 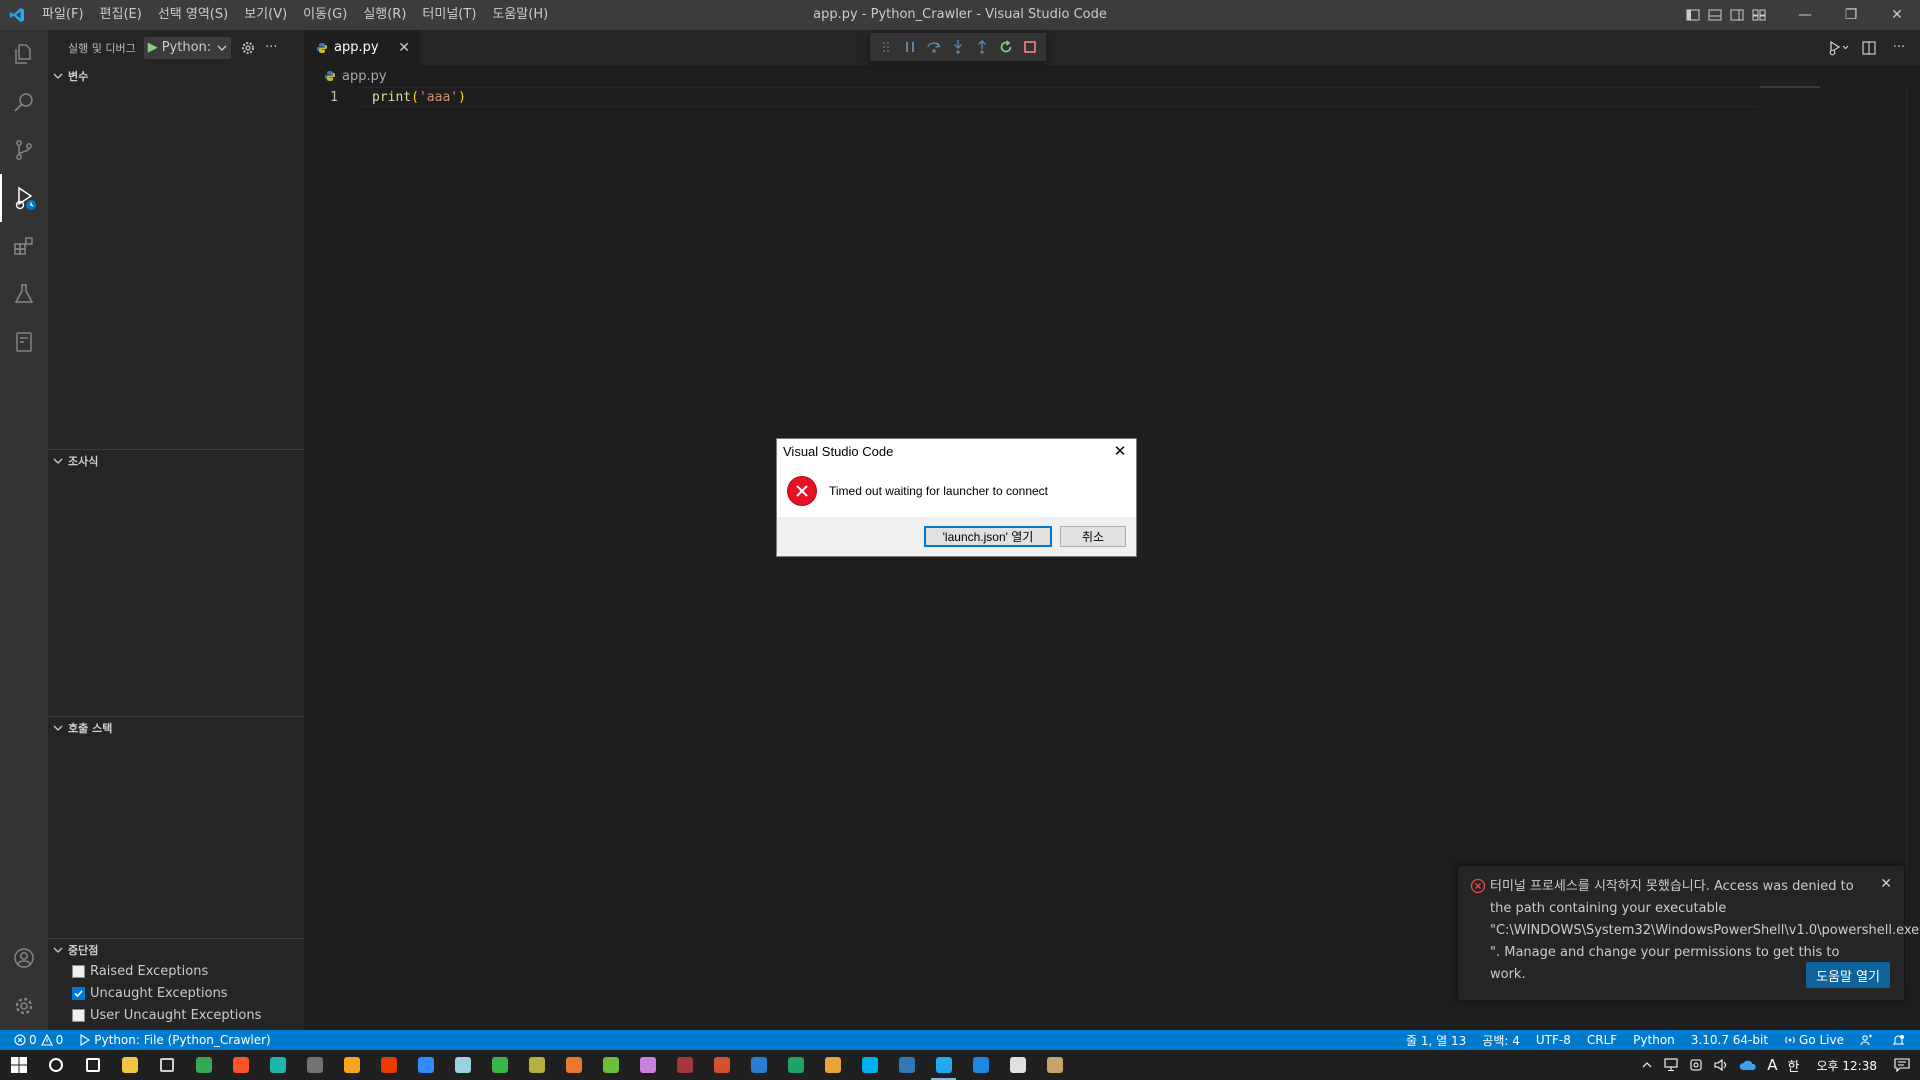 What do you see at coordinates (24, 1006) in the screenshot?
I see `manage-gear-icon` at bounding box center [24, 1006].